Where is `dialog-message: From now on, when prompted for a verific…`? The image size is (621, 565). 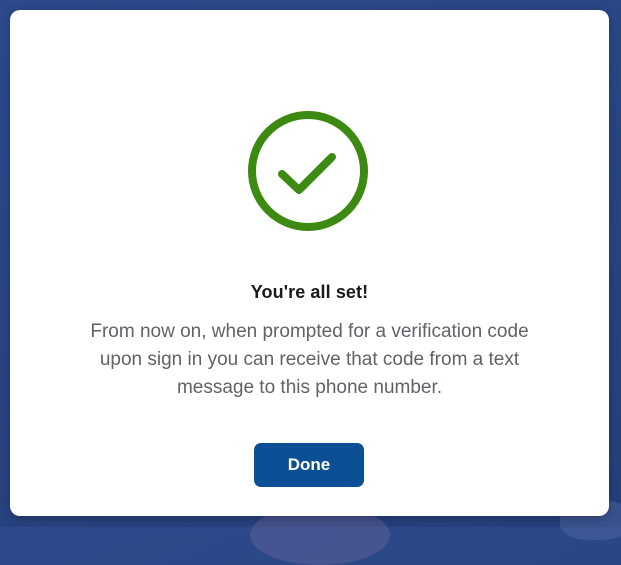 dialog-message: From now on, when prompted for a verific… is located at coordinates (309, 359).